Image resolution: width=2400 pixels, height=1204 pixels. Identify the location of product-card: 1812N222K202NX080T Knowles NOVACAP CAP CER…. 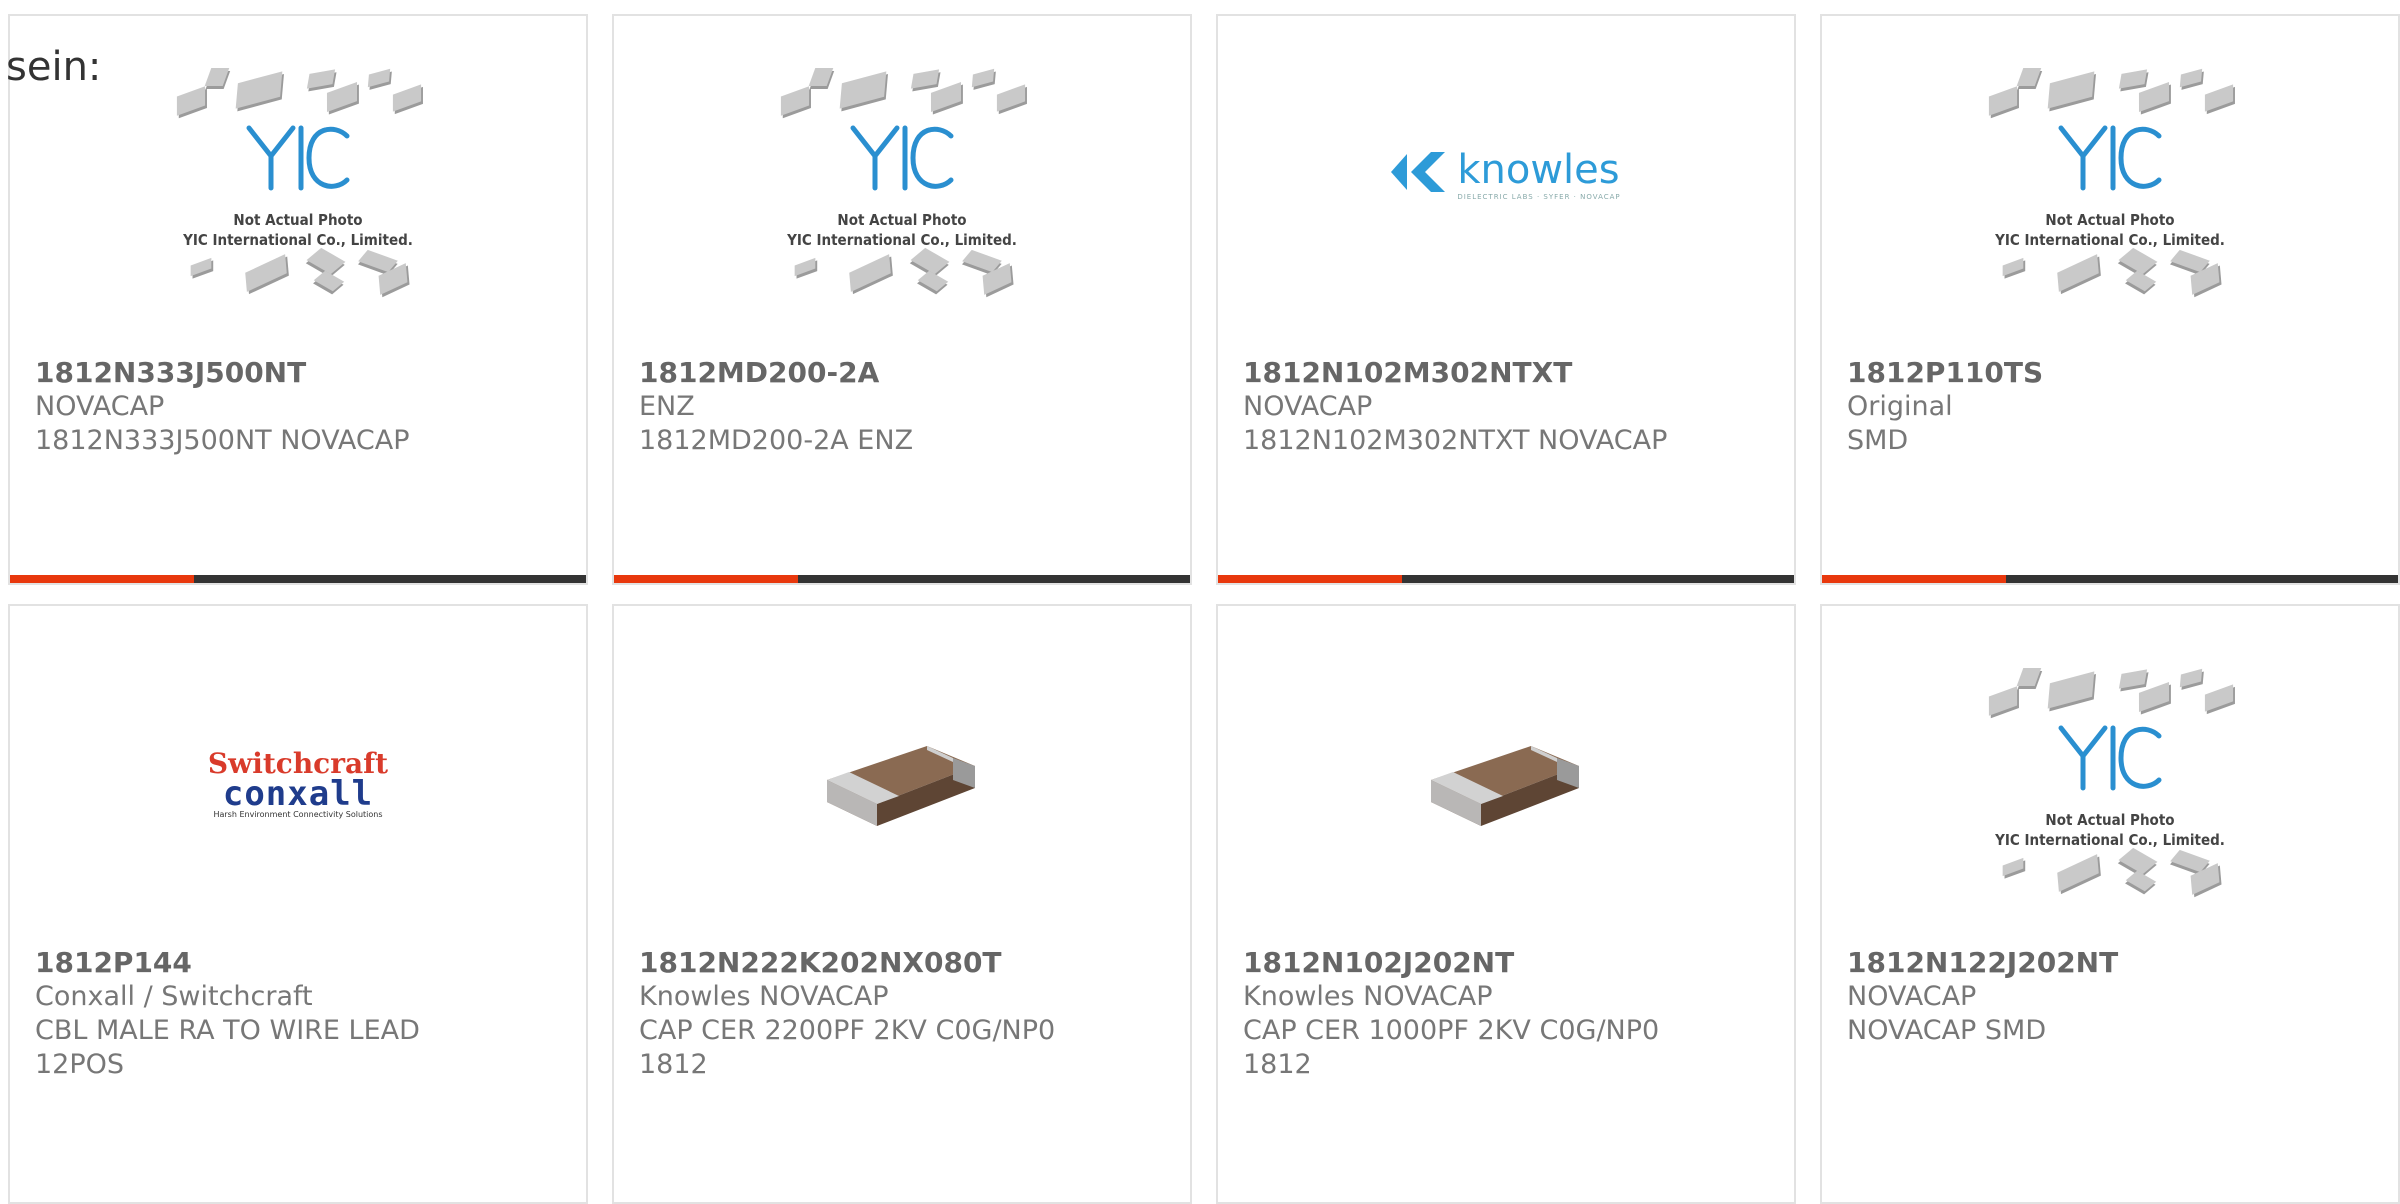
(902, 904).